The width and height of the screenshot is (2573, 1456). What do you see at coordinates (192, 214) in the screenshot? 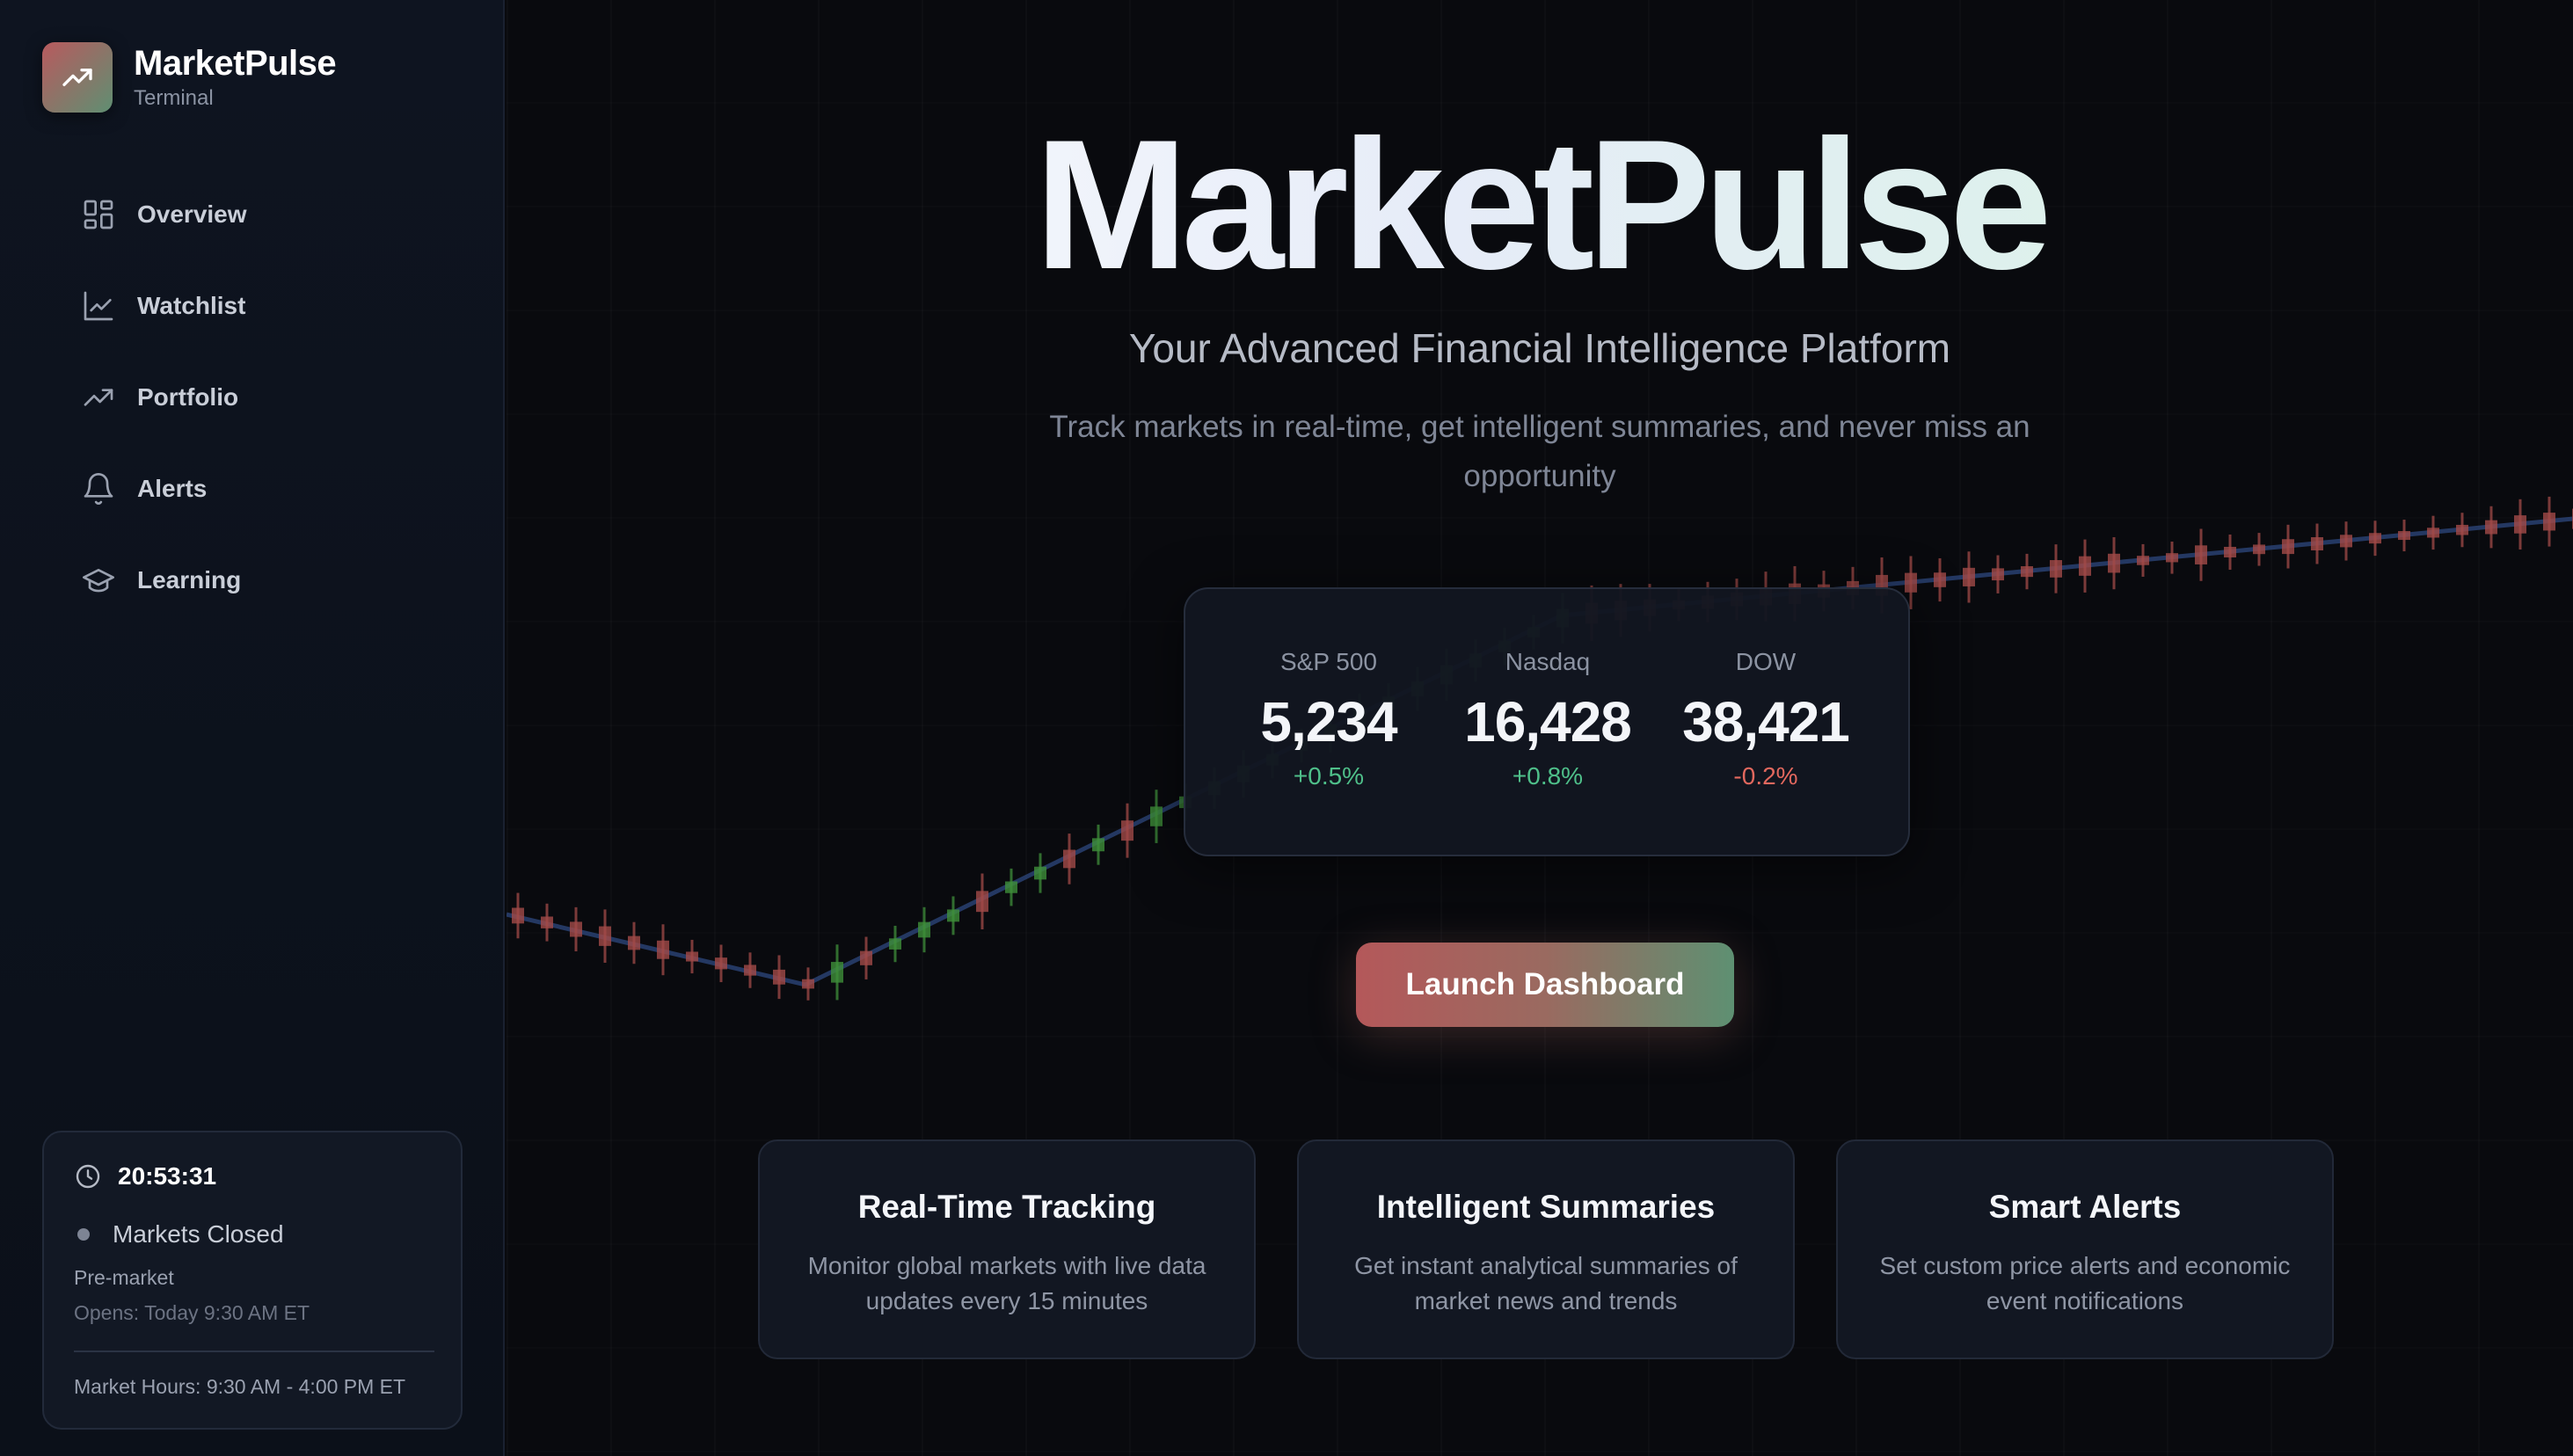
I see `sidebar-item-label: Overview` at bounding box center [192, 214].